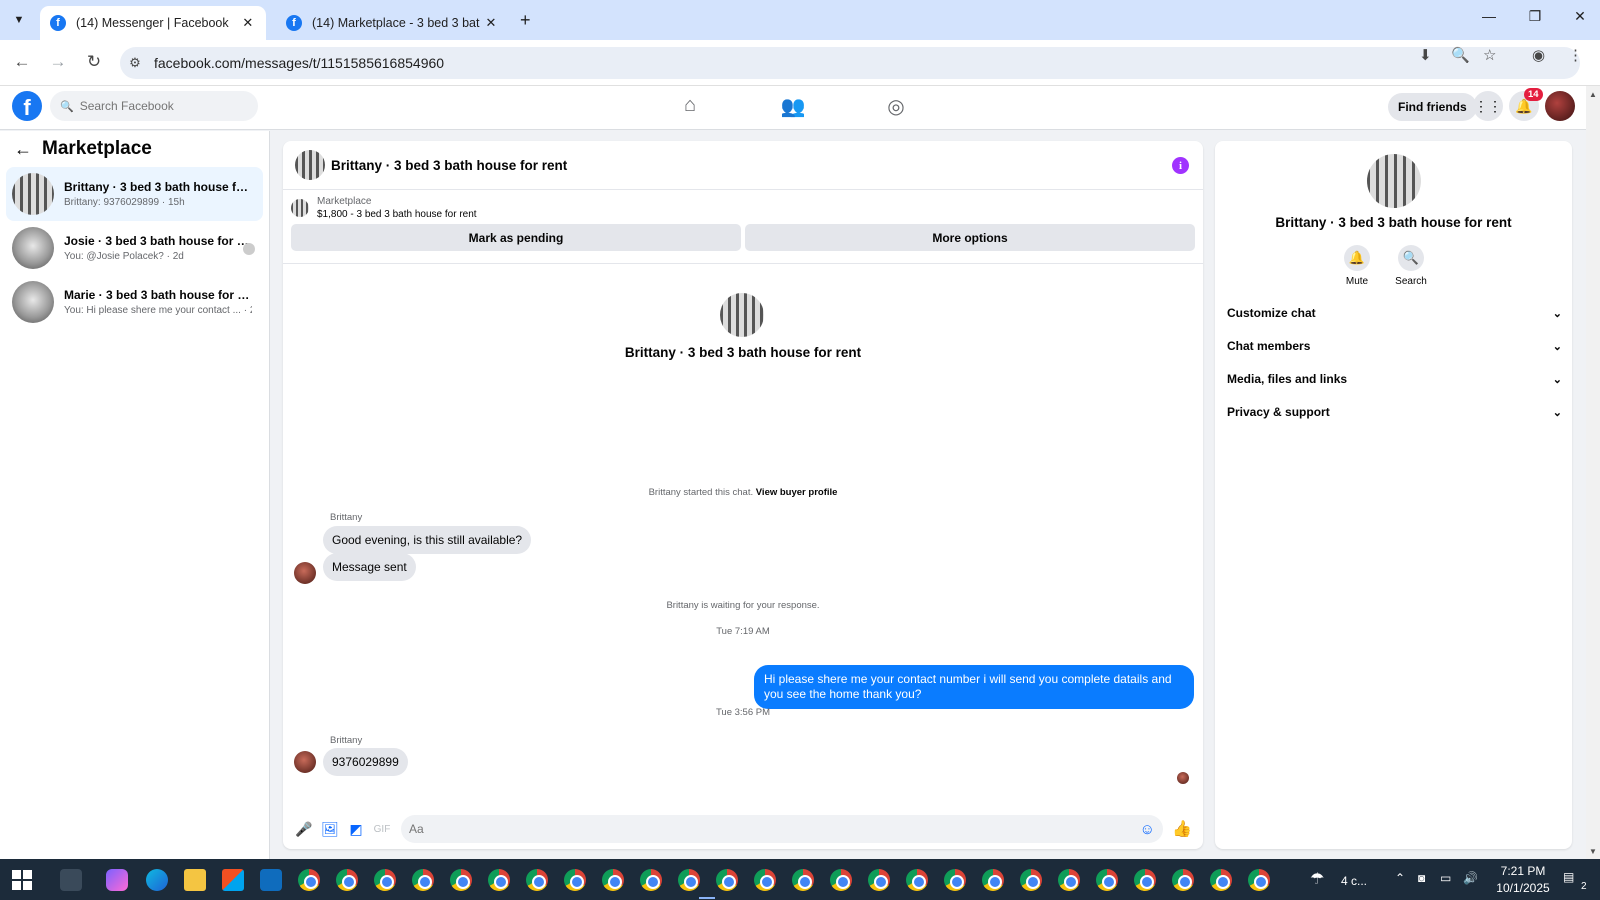  Describe the element at coordinates (22, 62) in the screenshot. I see `back-icon: ←` at that location.